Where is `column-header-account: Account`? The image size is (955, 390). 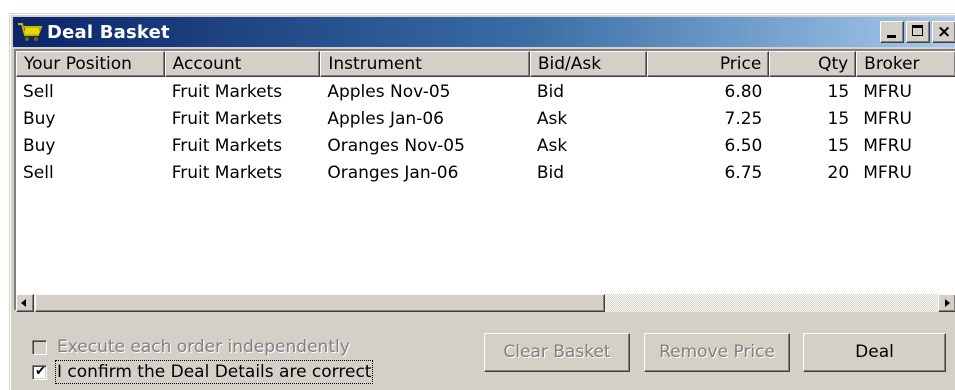
column-header-account: Account is located at coordinates (242, 64).